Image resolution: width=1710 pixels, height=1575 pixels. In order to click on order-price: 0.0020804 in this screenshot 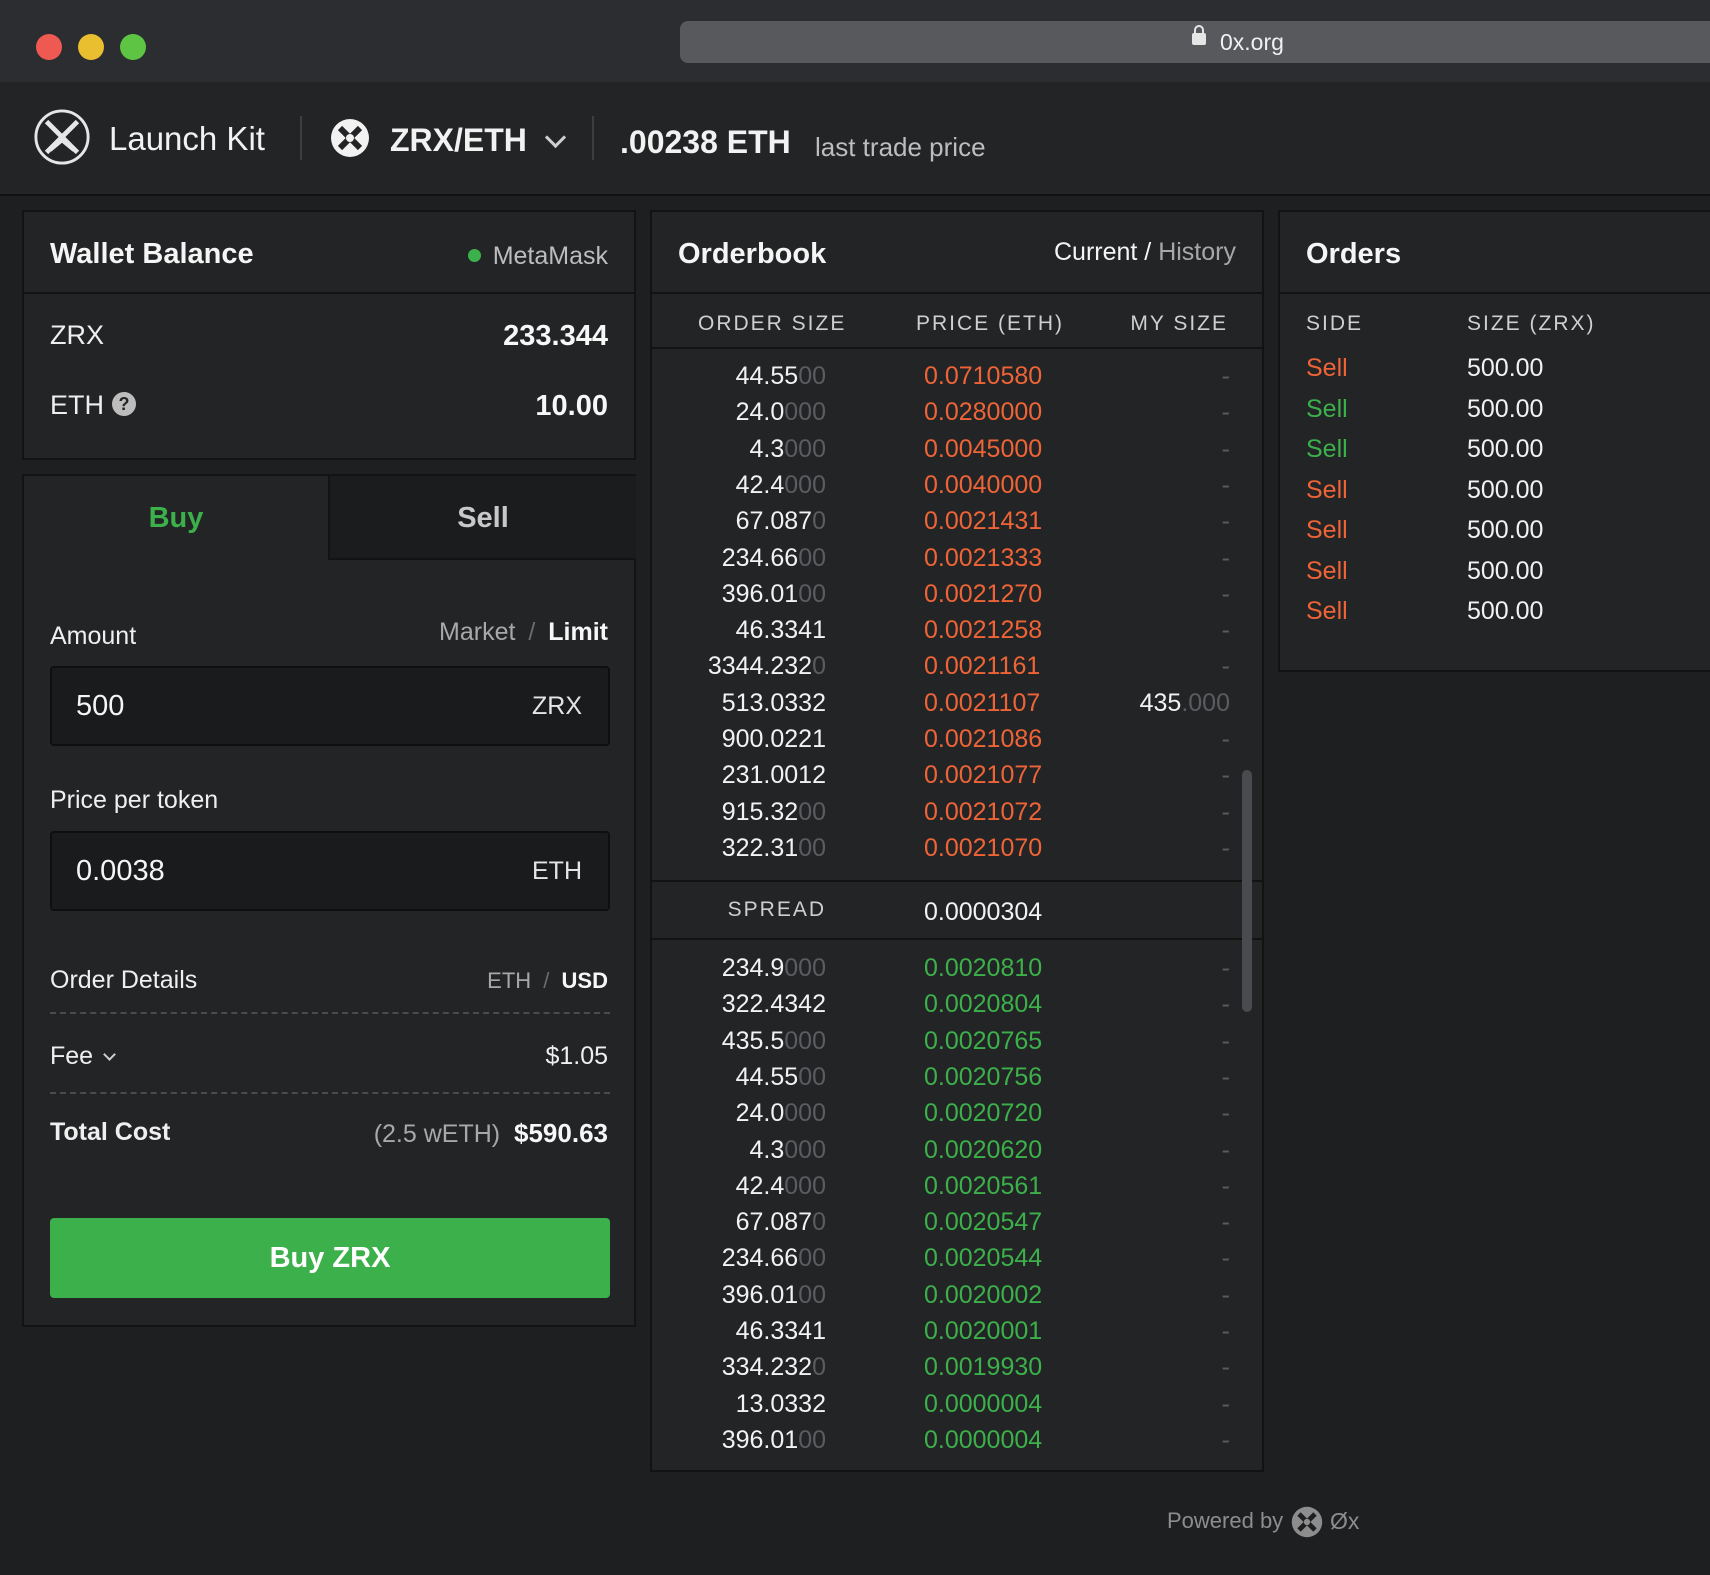, I will do `click(983, 1004)`.